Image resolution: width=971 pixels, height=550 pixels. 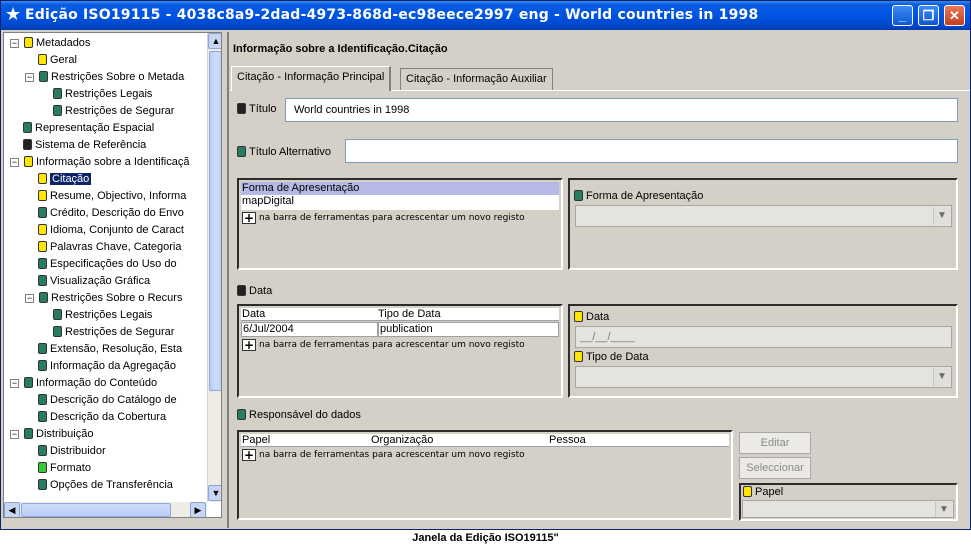 I want to click on tree-item-label: Visualização Gráfica, so click(x=100, y=281).